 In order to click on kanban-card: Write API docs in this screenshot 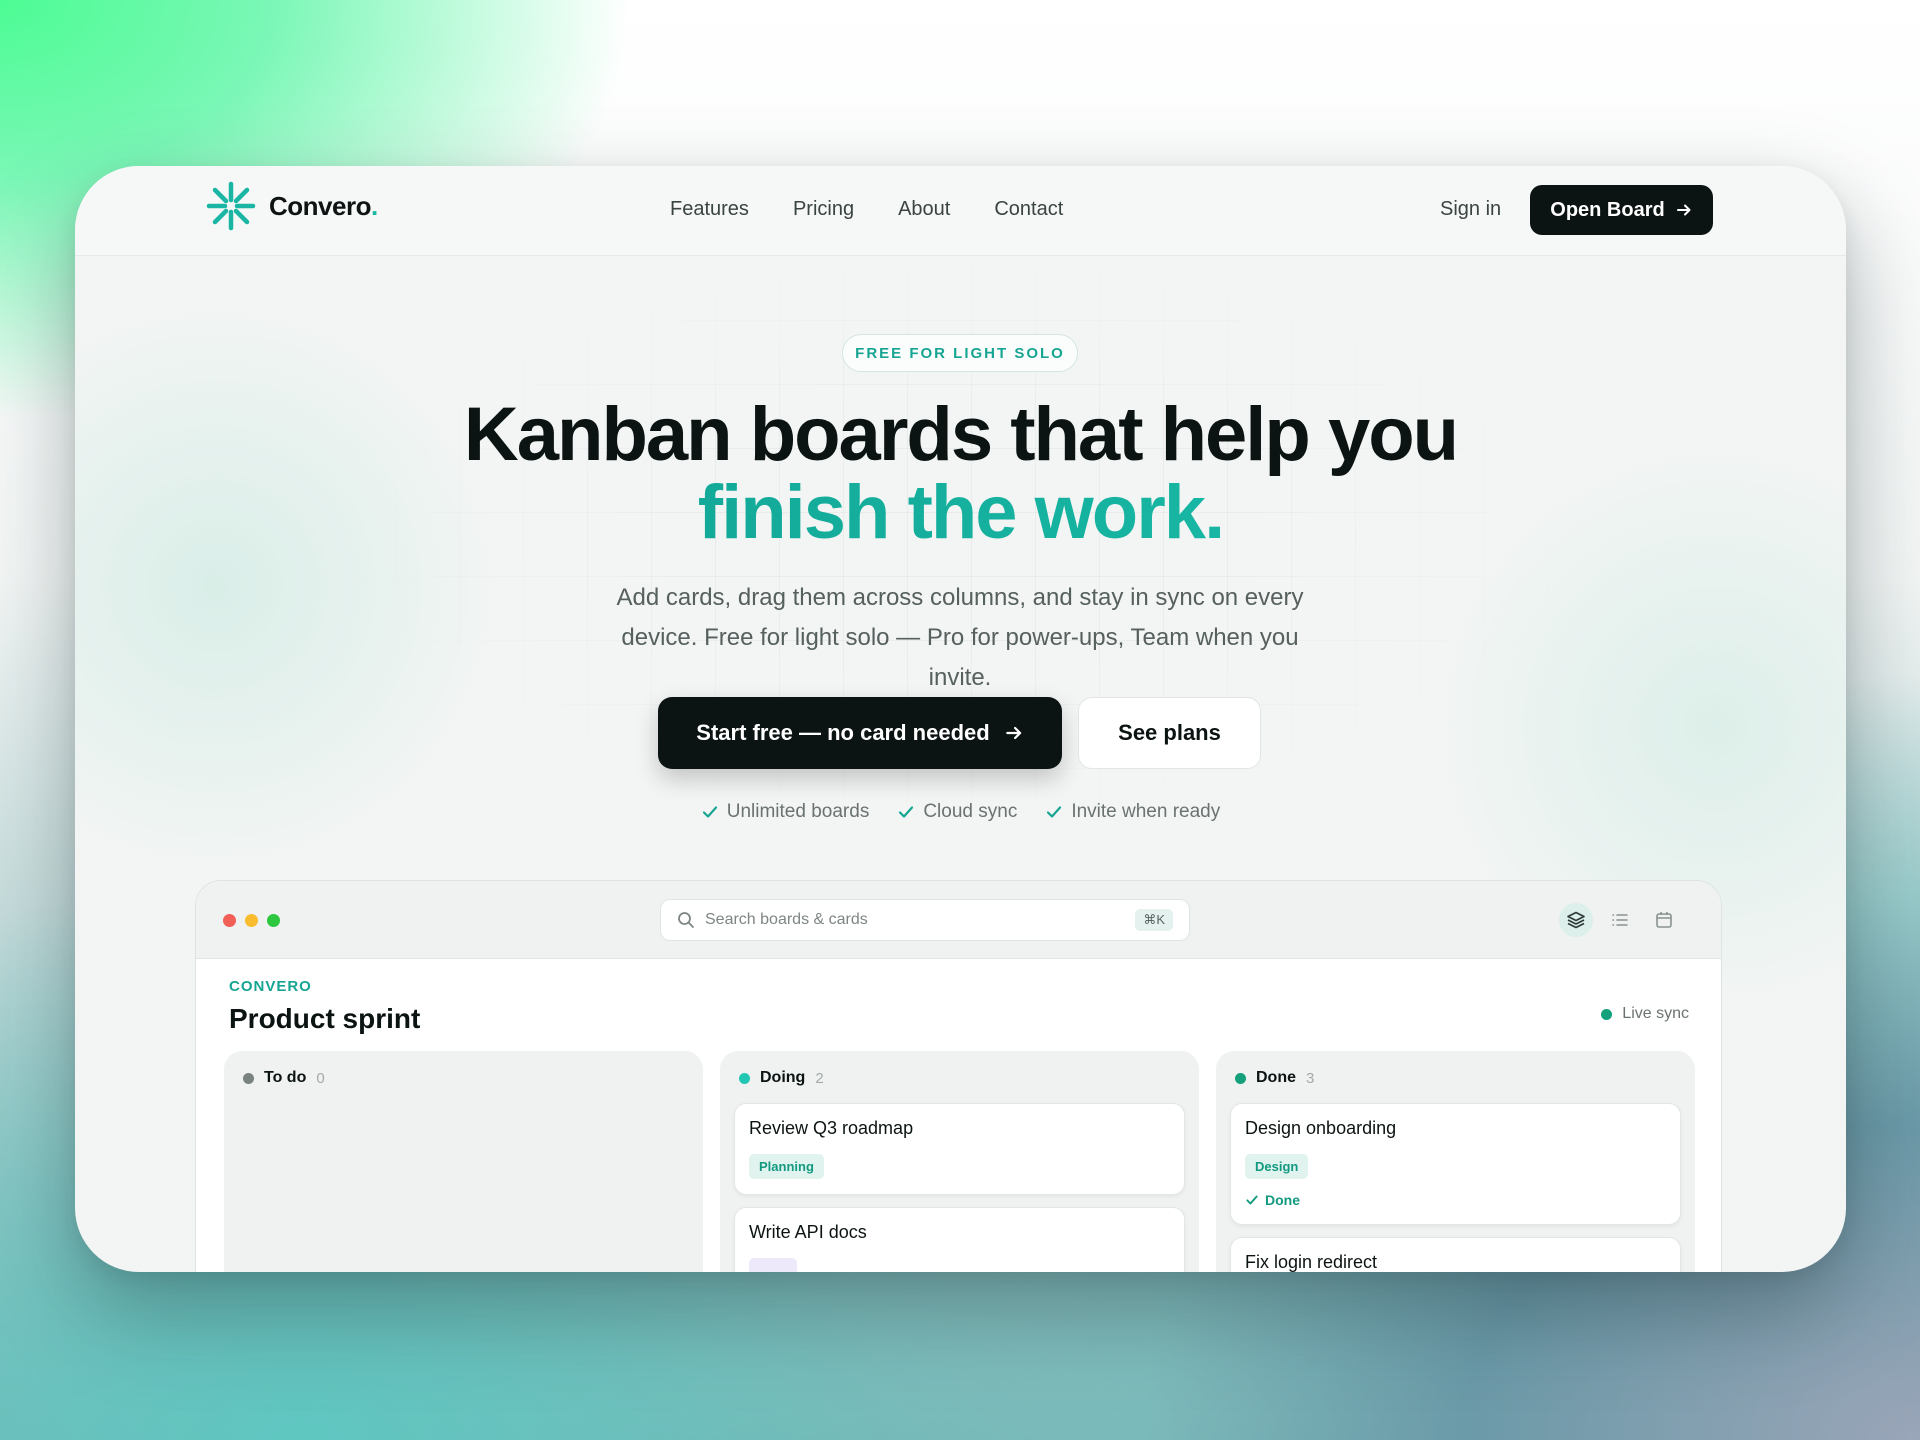, I will do `click(959, 1239)`.